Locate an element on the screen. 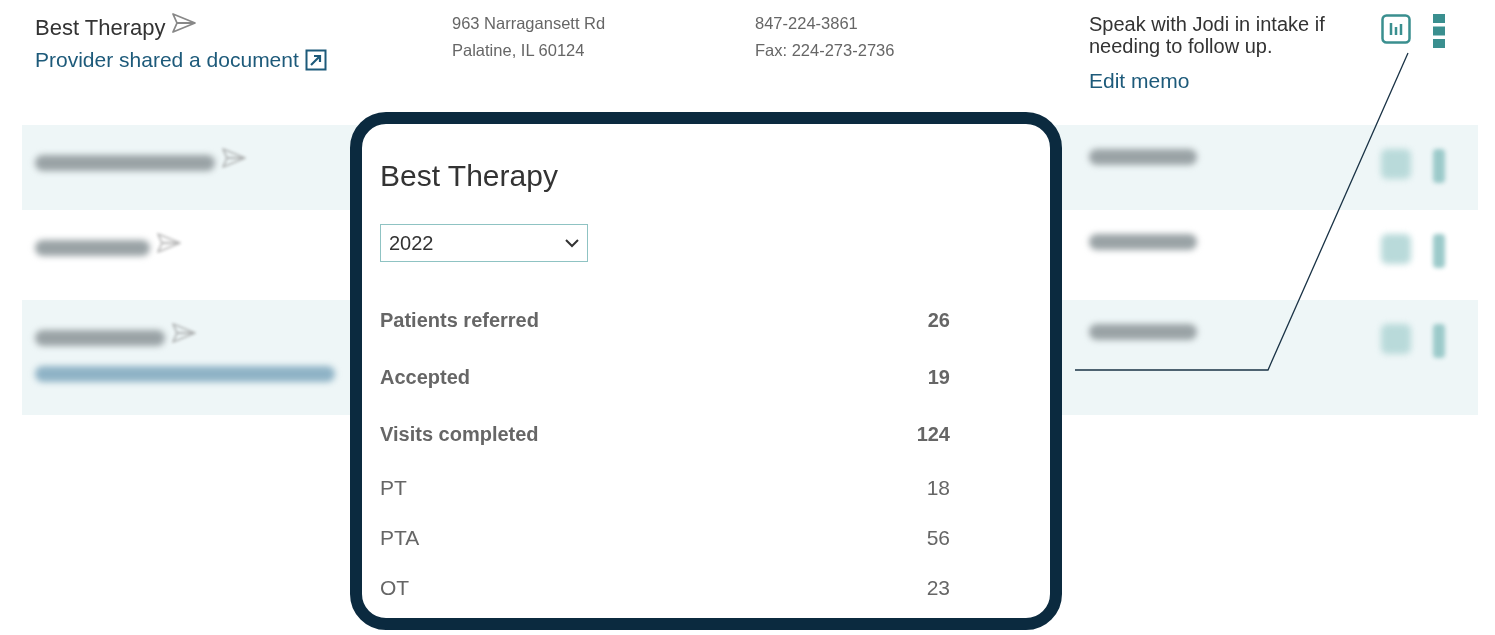 The height and width of the screenshot is (635, 1495). year-select: 2022 is located at coordinates (484, 243).